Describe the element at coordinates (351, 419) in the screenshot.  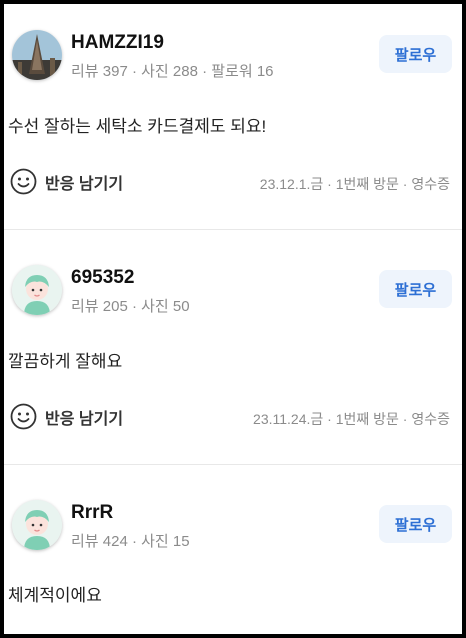
I see `visit-meta: 23.11.24.금 · 1번째 방문 · 영수증` at that location.